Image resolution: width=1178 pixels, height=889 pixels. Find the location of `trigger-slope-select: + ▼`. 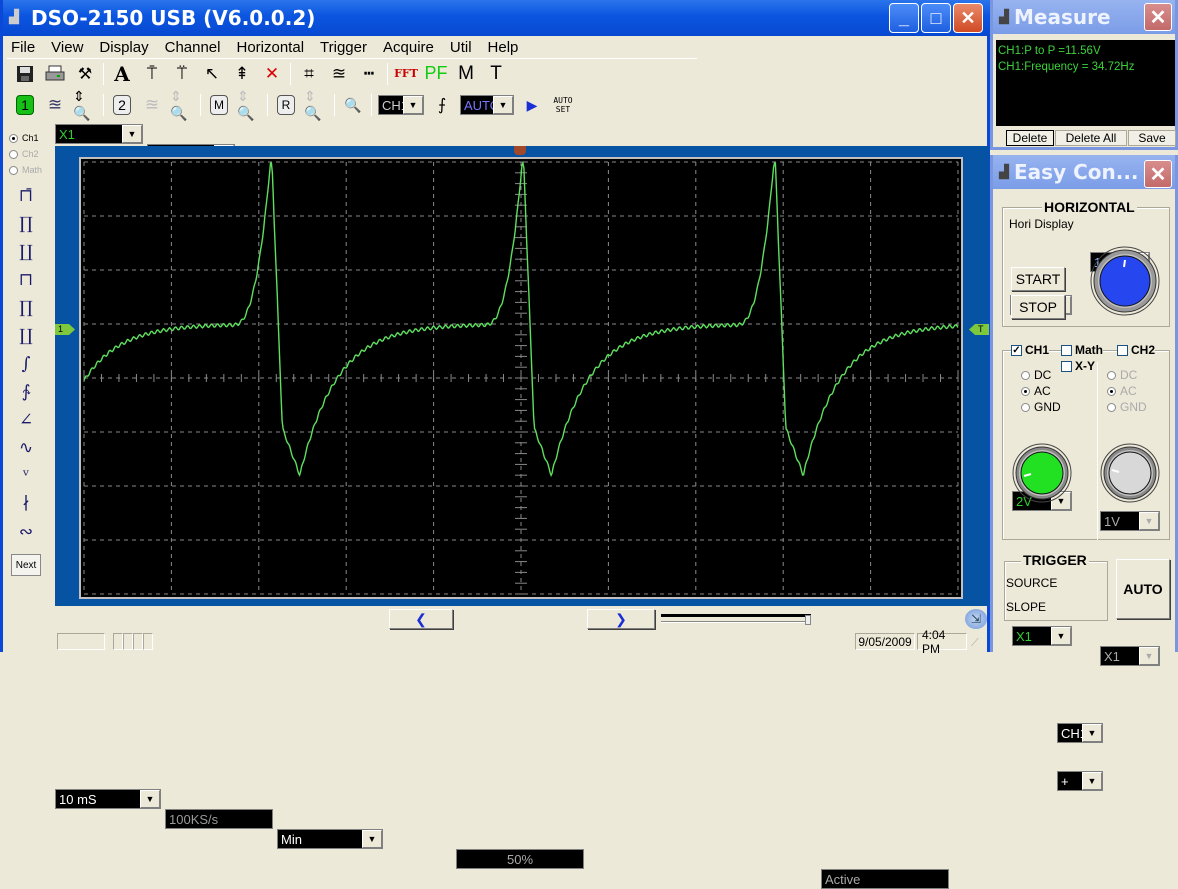

trigger-slope-select: + ▼ is located at coordinates (1080, 781).